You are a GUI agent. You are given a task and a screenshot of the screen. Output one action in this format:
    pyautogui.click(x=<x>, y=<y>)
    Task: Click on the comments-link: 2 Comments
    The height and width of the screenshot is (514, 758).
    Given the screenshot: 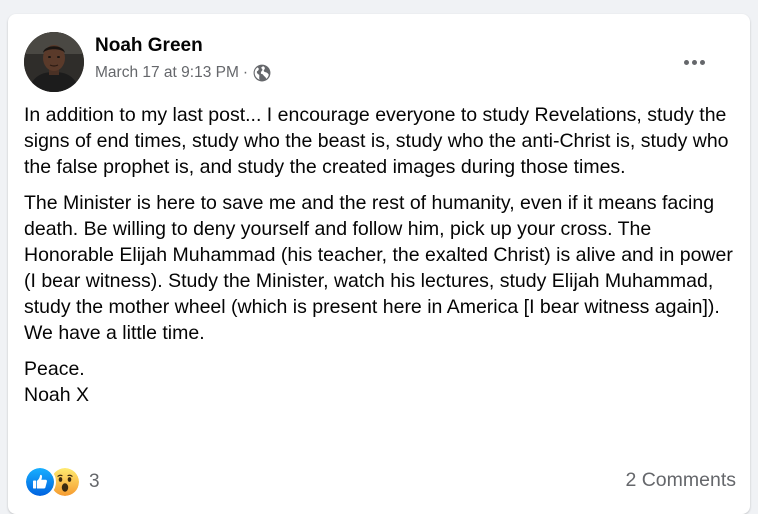 What is the action you would take?
    pyautogui.click(x=680, y=480)
    